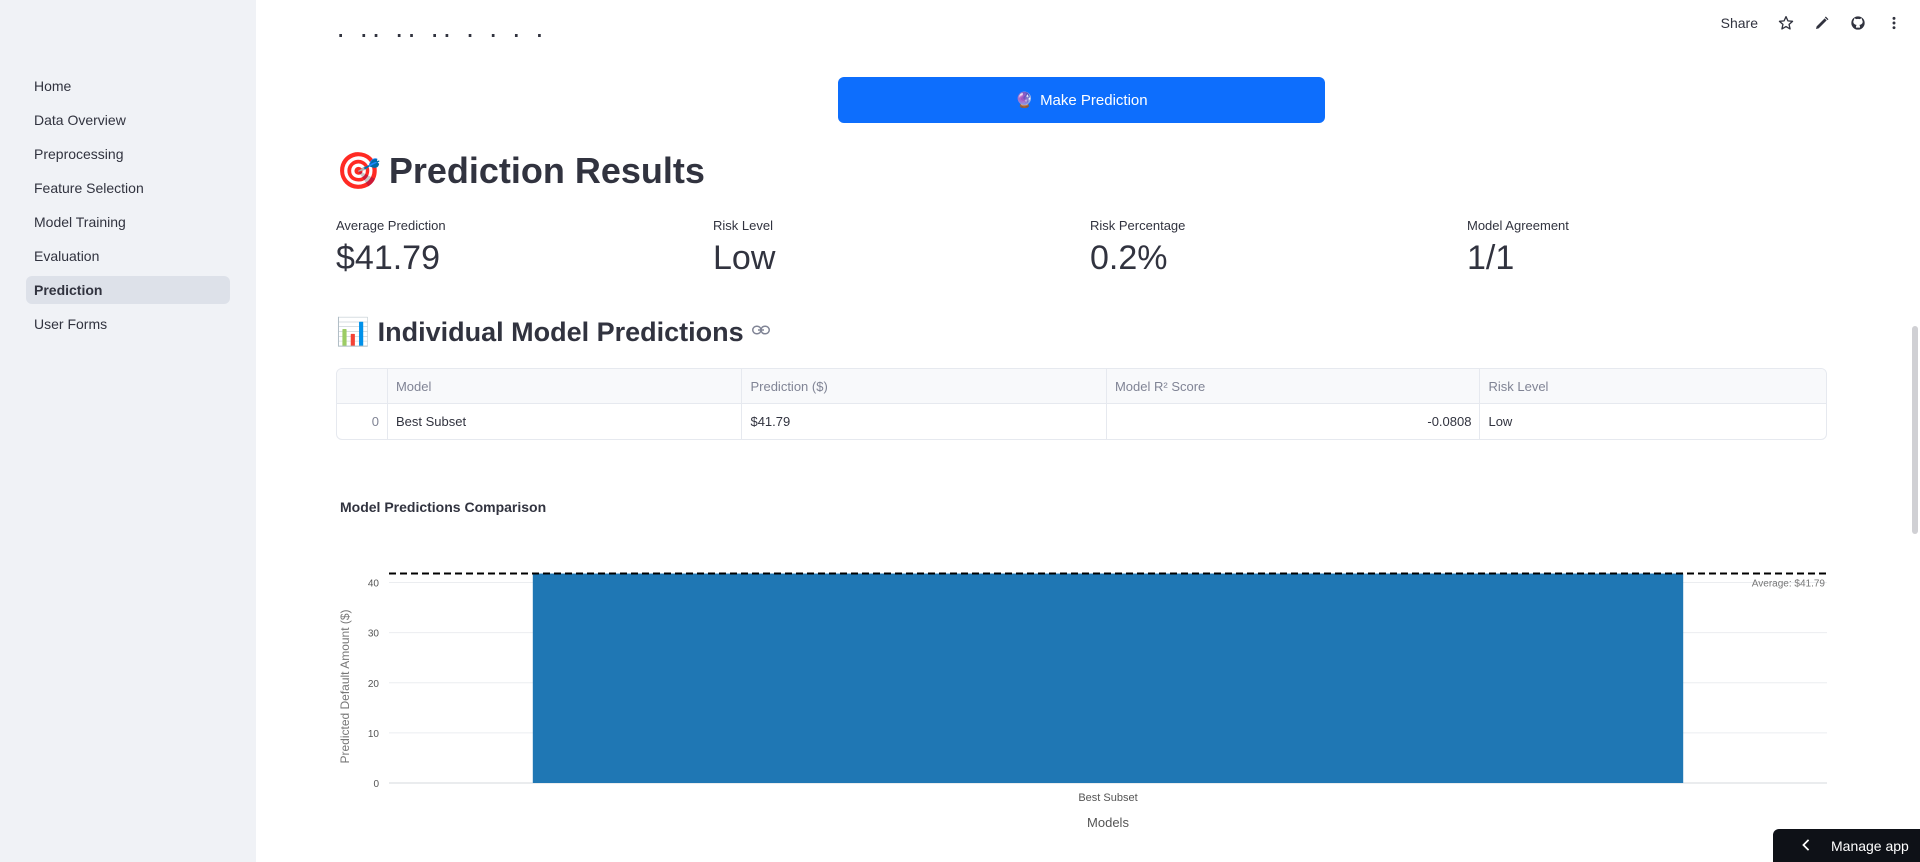  Describe the element at coordinates (1294, 421) in the screenshot. I see `table-cell-r2-score: -0.0808` at that location.